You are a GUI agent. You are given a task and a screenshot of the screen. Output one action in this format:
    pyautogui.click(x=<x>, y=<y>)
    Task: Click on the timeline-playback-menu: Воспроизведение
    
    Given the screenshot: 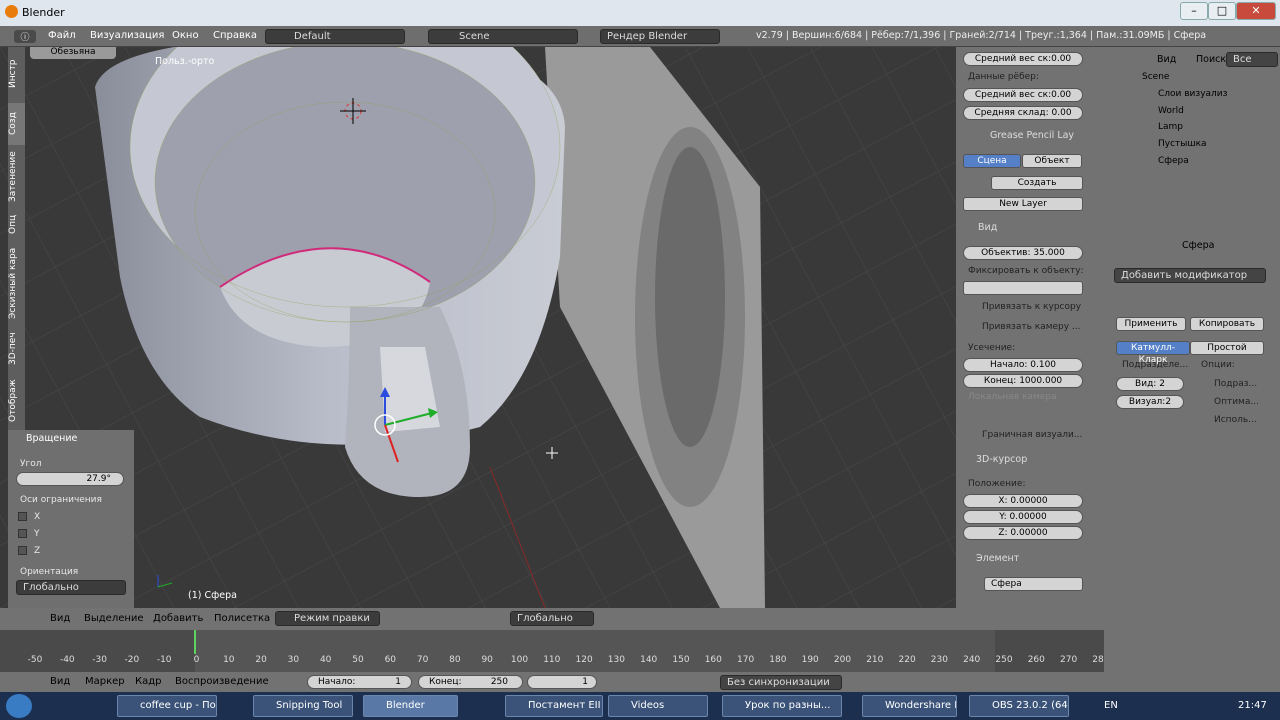 What is the action you would take?
    pyautogui.click(x=222, y=681)
    